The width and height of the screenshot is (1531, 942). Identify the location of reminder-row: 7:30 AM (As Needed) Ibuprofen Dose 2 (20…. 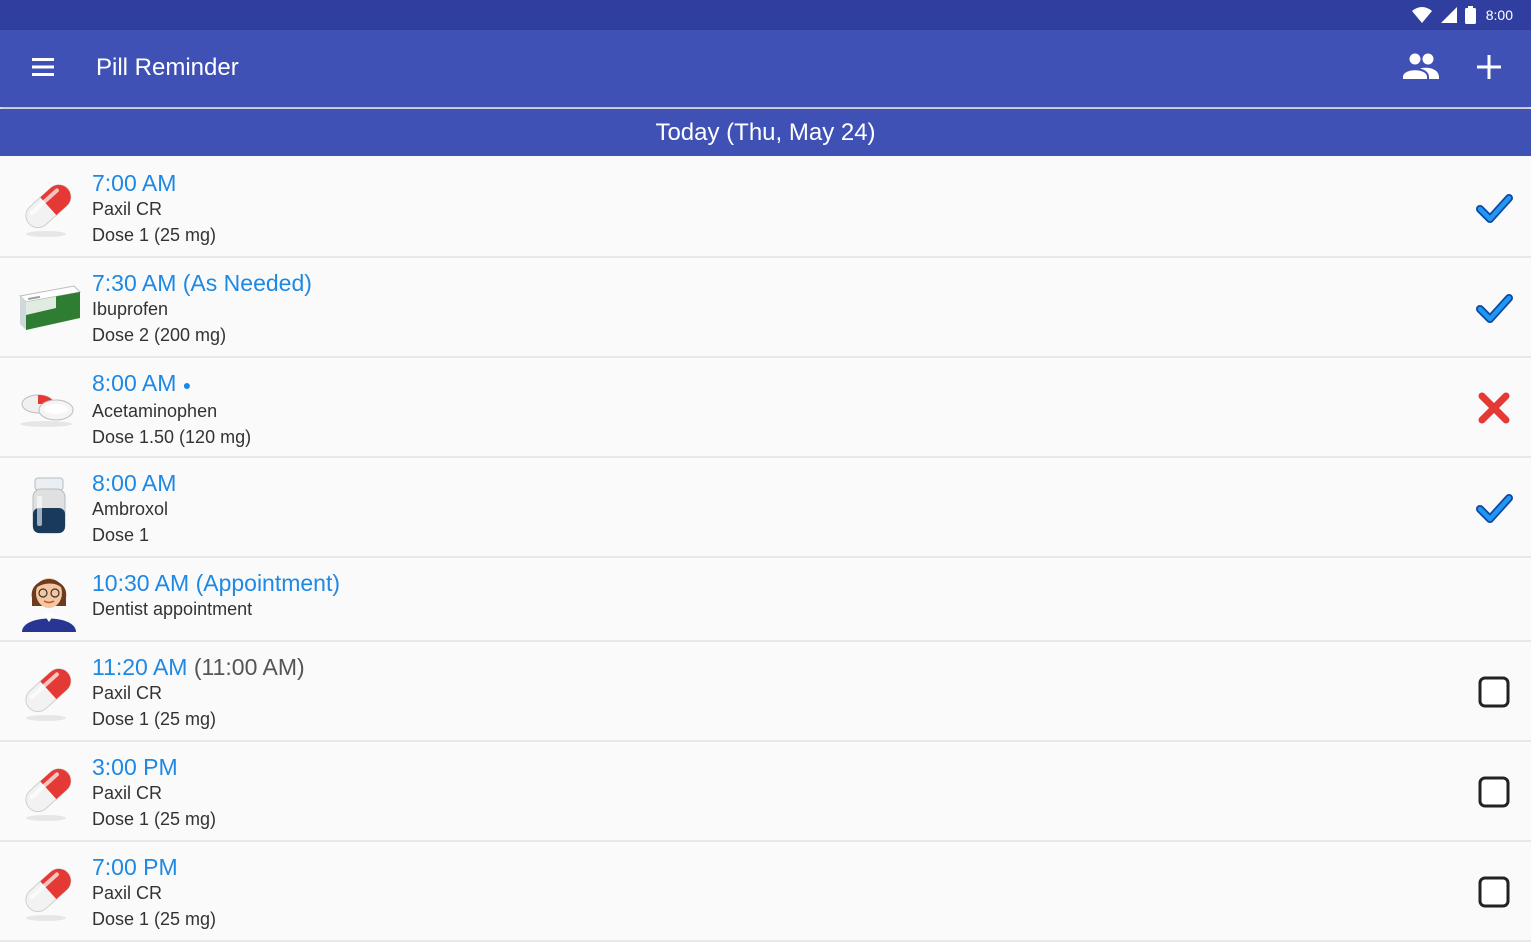
(765, 308).